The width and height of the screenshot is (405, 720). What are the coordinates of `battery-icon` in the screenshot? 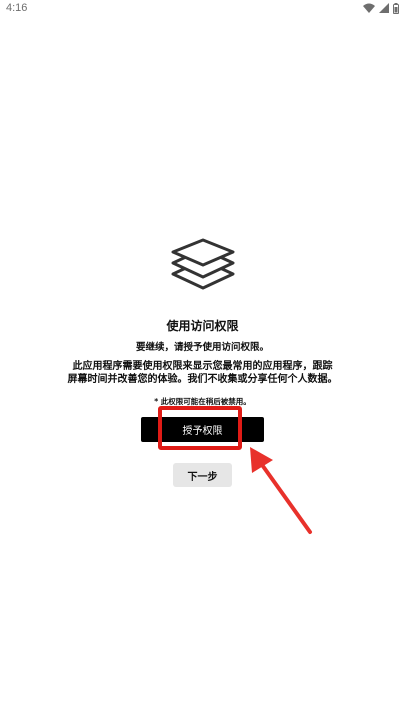 It's located at (396, 8).